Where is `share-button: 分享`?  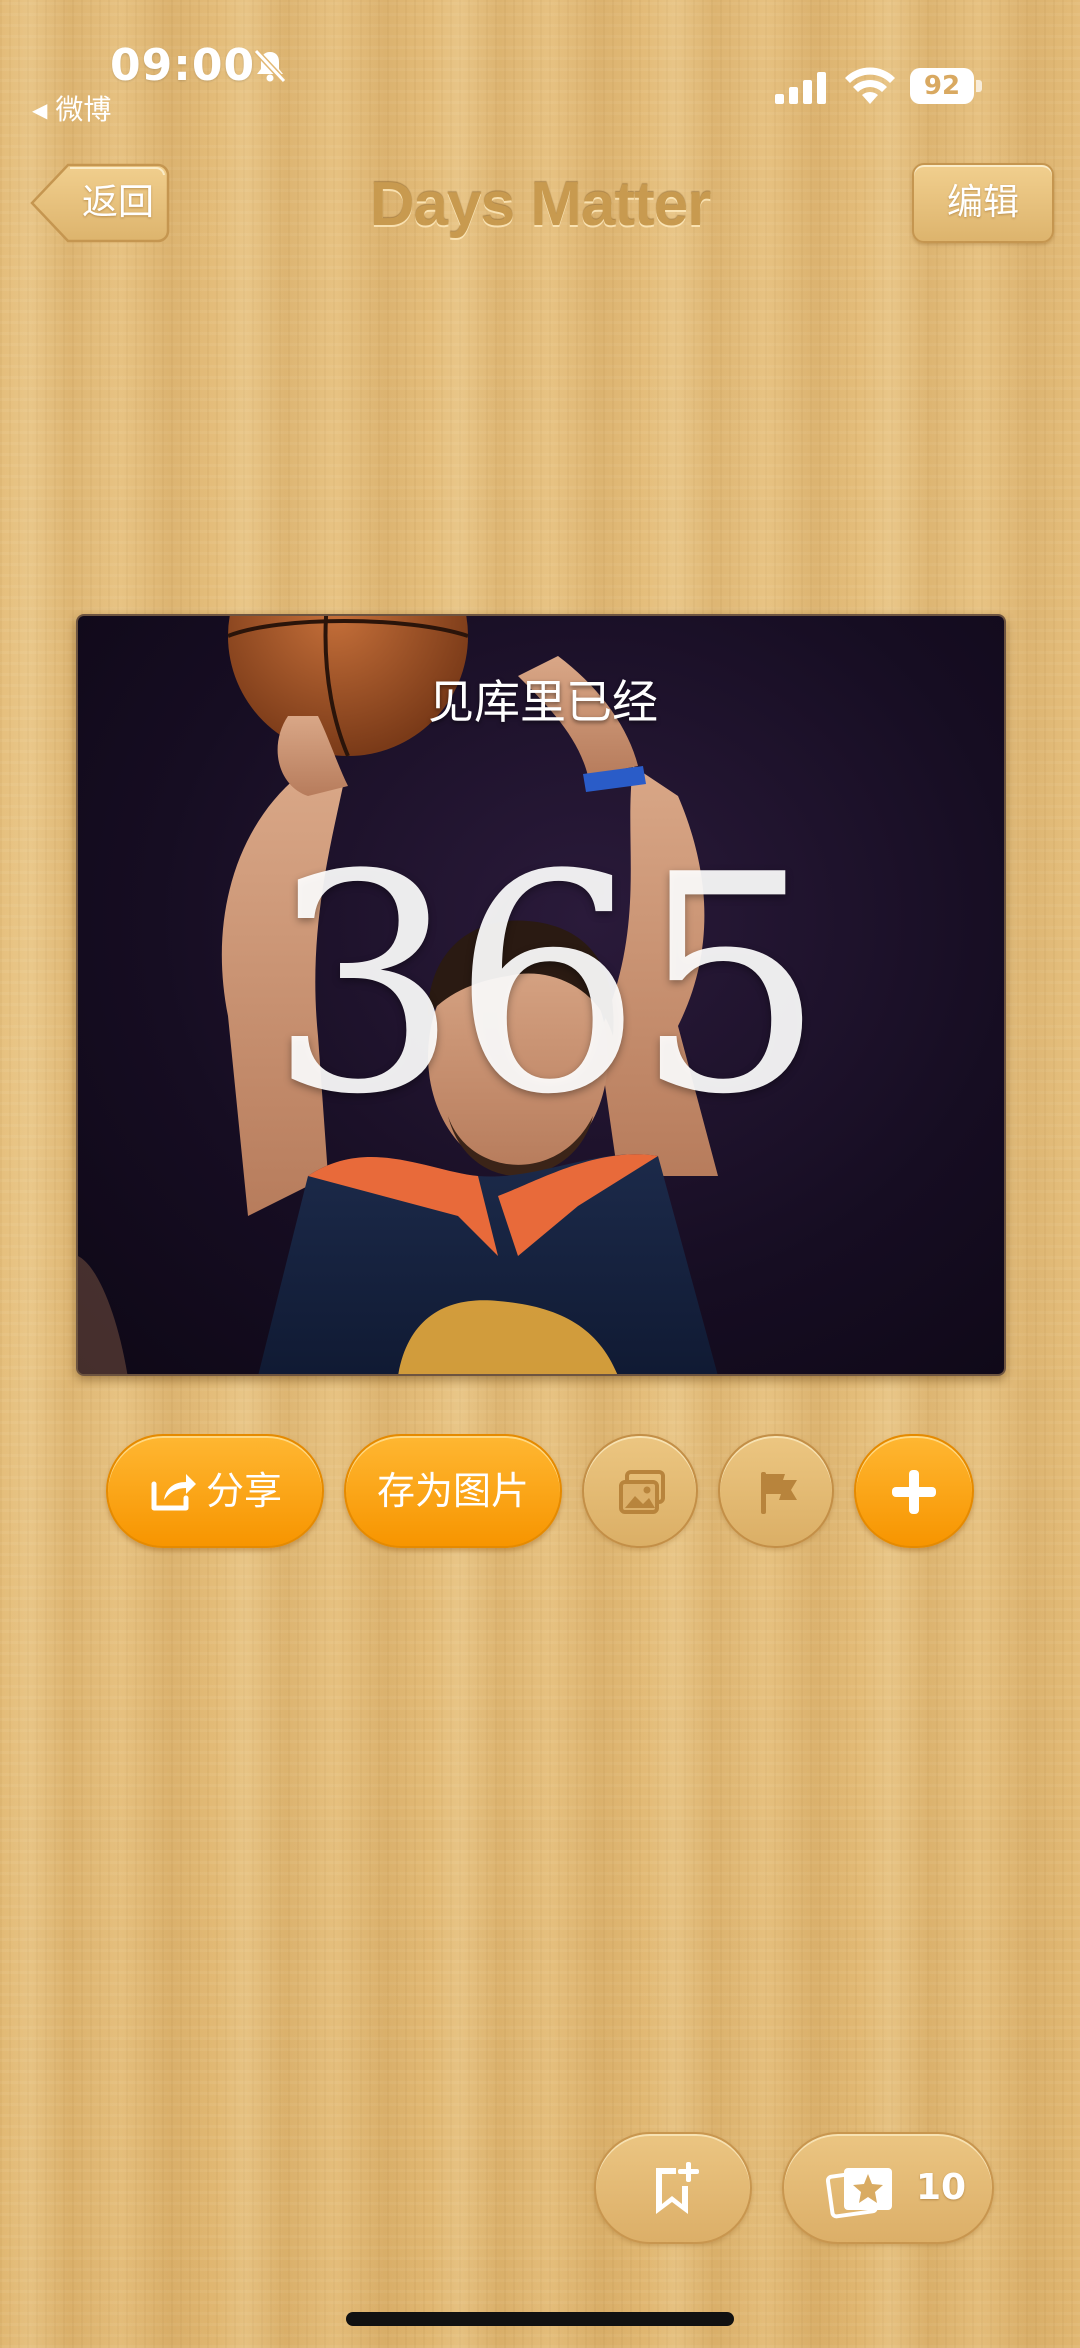 share-button: 分享 is located at coordinates (215, 1491).